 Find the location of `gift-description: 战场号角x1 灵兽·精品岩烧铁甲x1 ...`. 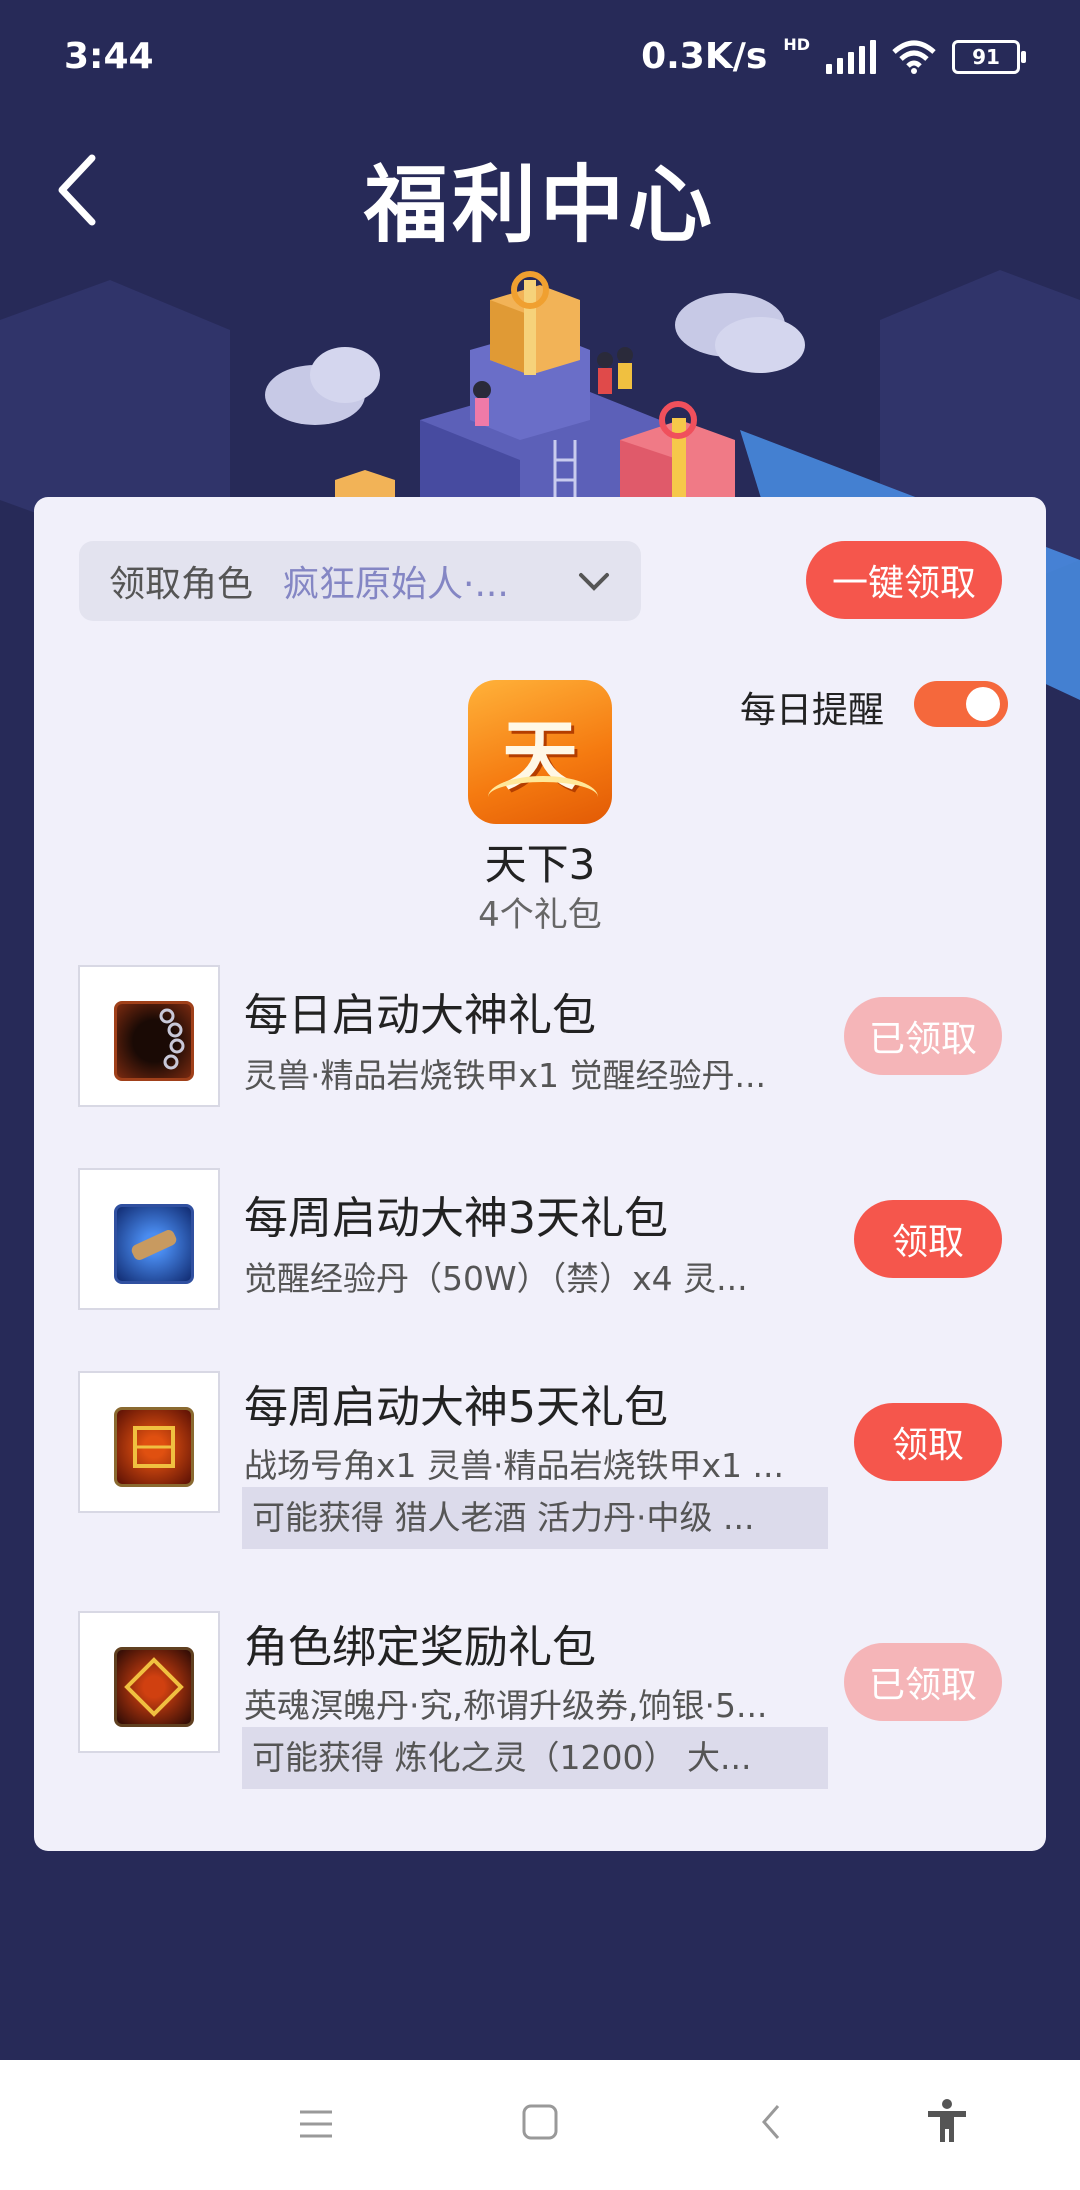

gift-description: 战场号角x1 灵兽·精品岩烧铁甲x1 ... is located at coordinates (514, 1465).